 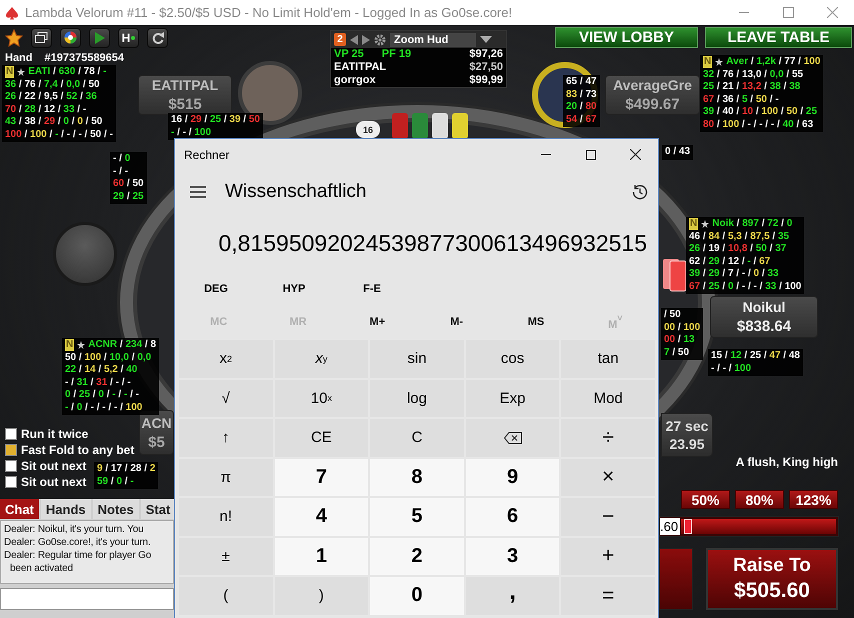 I want to click on table-button: LEAVE TABLE, so click(x=778, y=37).